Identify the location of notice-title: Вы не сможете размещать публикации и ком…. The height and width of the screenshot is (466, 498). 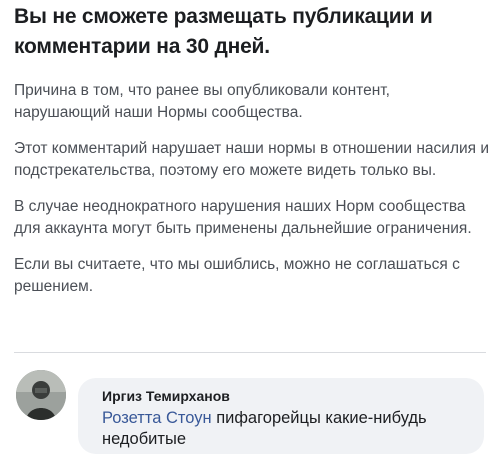
(223, 31).